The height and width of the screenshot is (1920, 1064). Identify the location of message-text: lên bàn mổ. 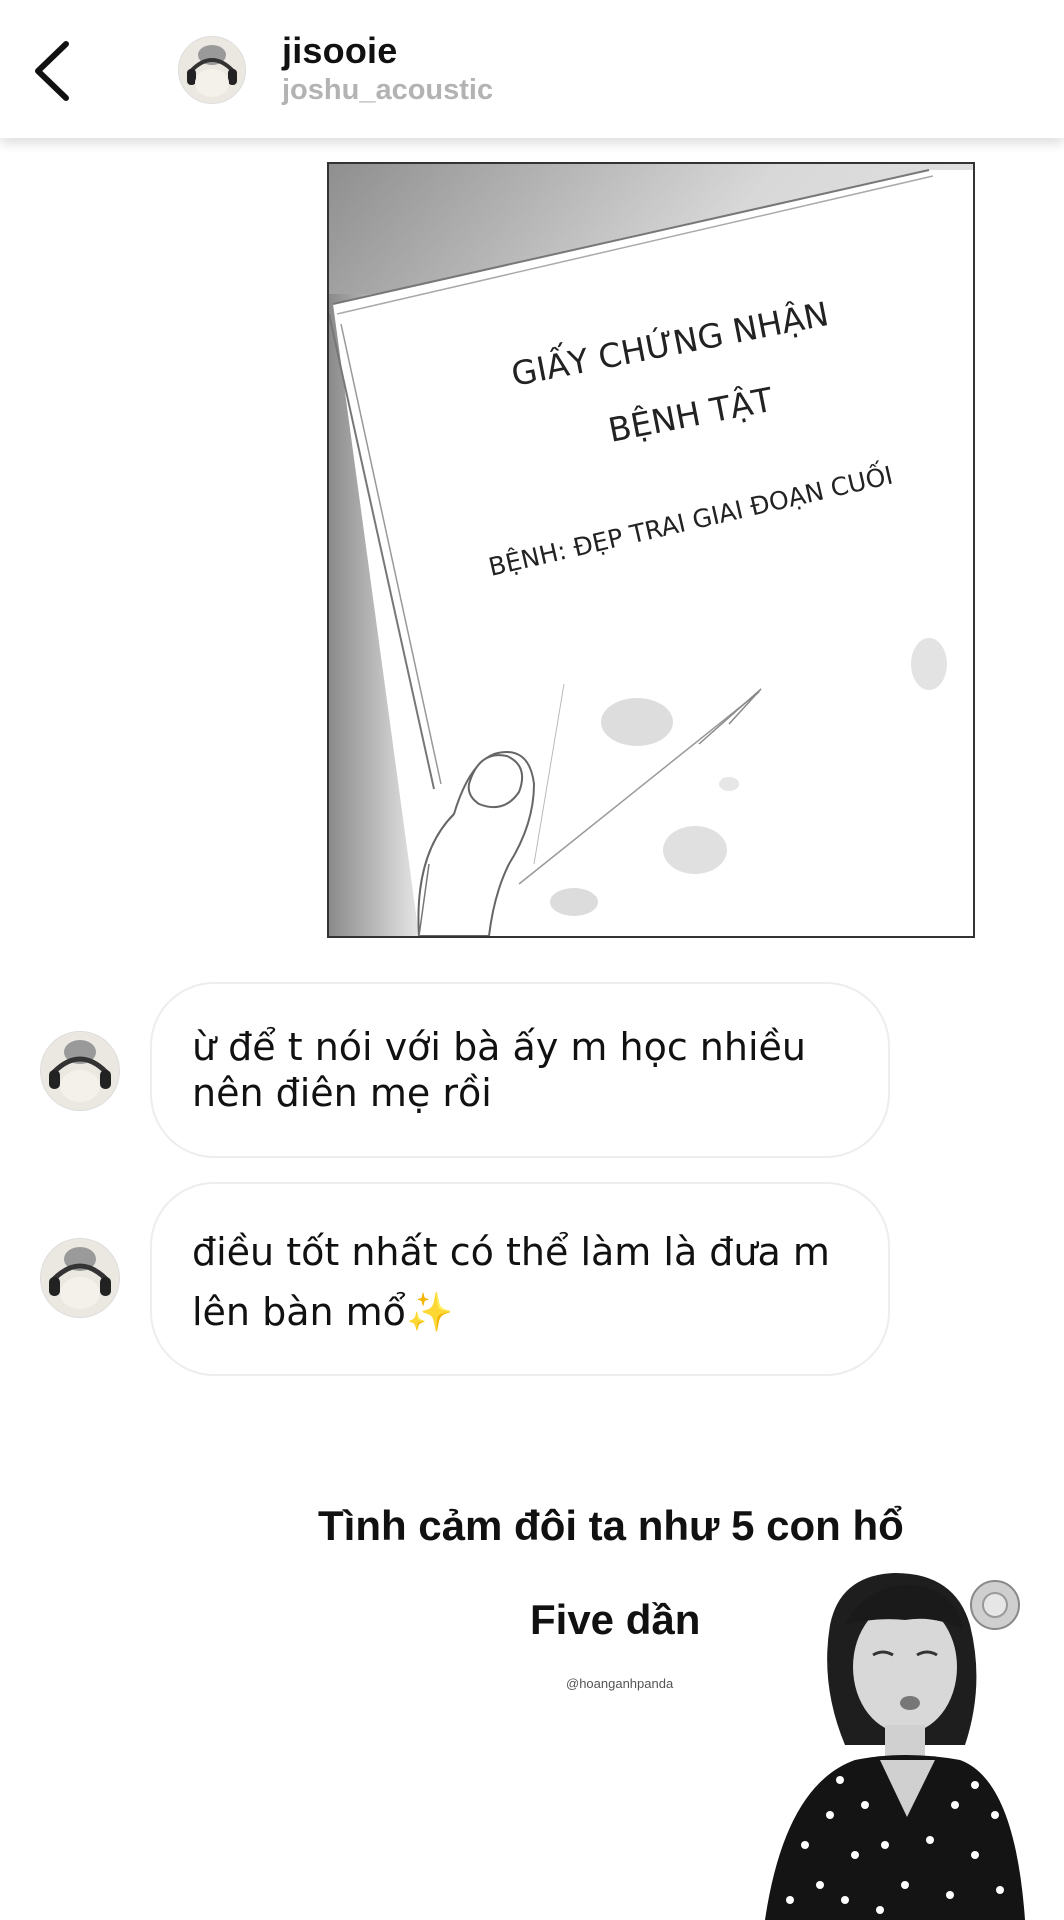
(299, 1312).